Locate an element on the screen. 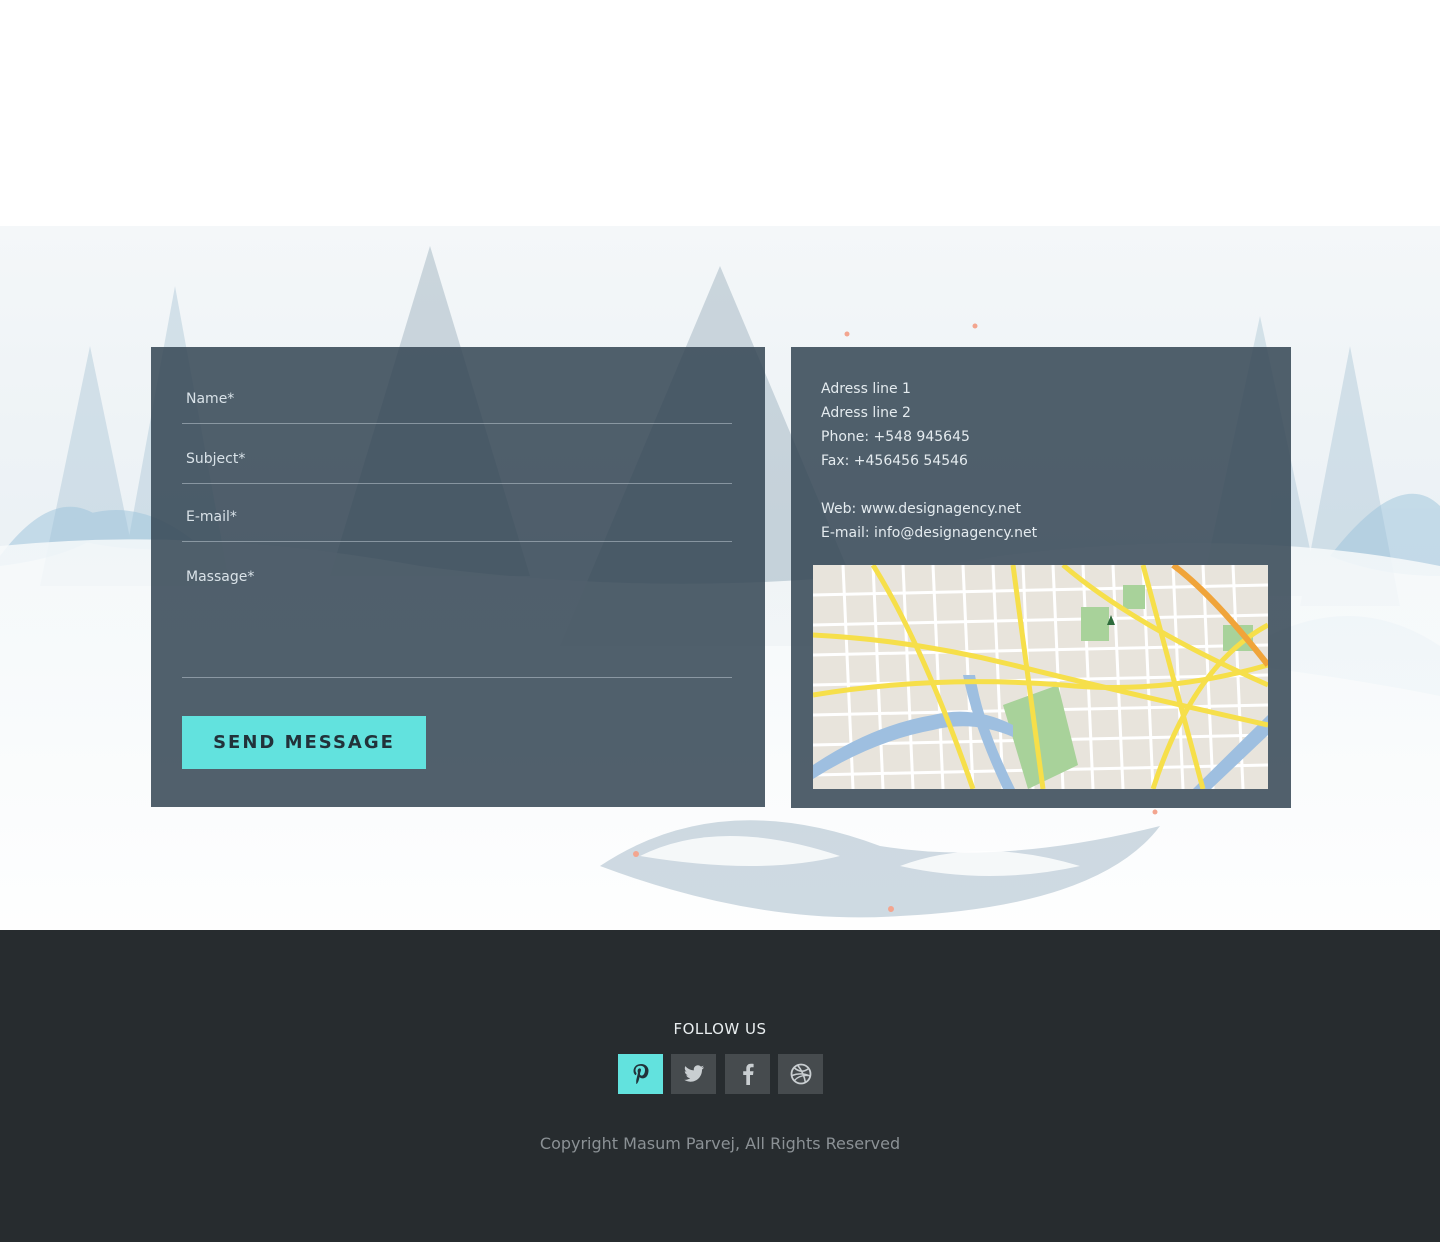 The image size is (1440, 1242). email-link: E-mail: info@designagency.net is located at coordinates (1041, 533).